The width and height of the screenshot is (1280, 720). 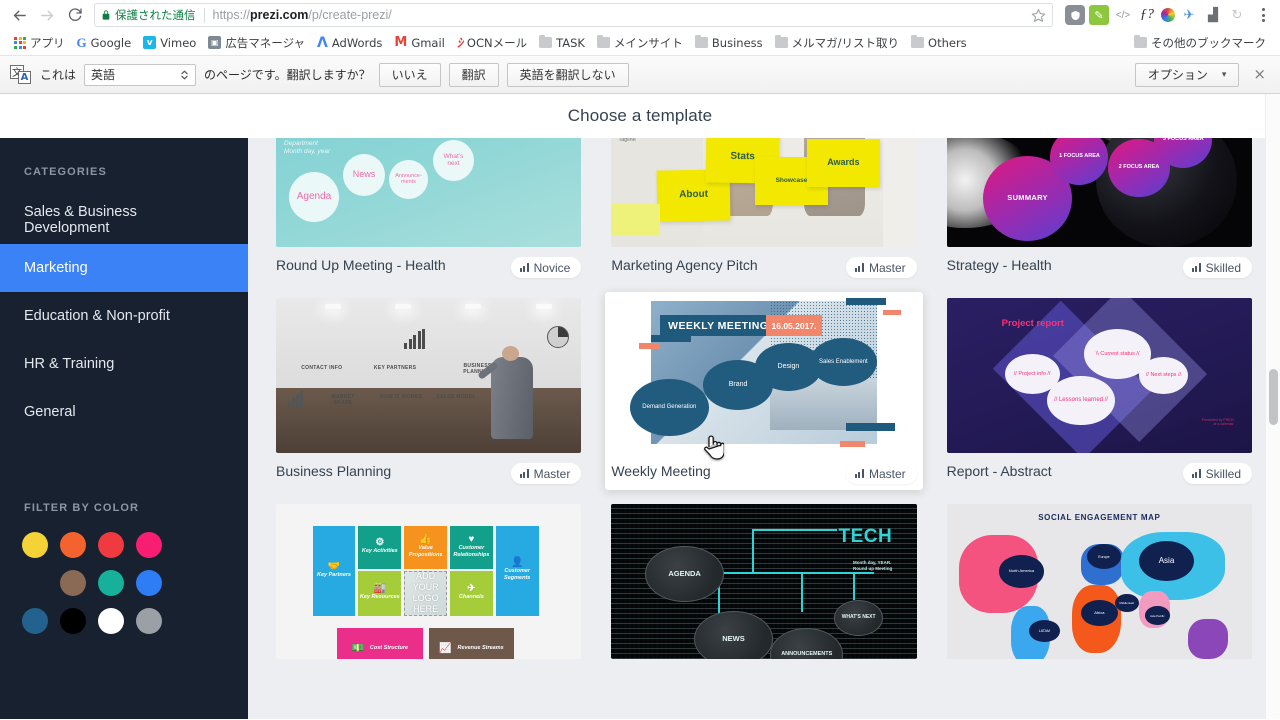 I want to click on translate-options-label: オプション, so click(x=1177, y=75).